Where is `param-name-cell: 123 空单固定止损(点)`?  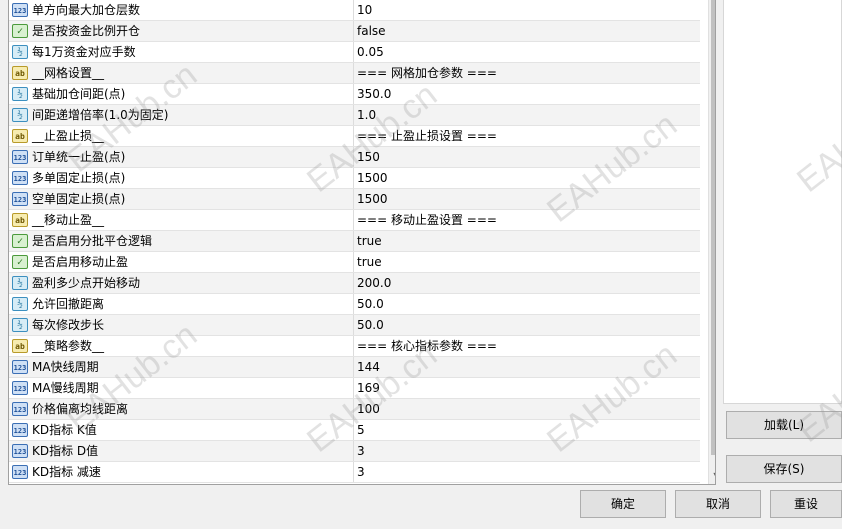 param-name-cell: 123 空单固定止损(点) is located at coordinates (181, 199).